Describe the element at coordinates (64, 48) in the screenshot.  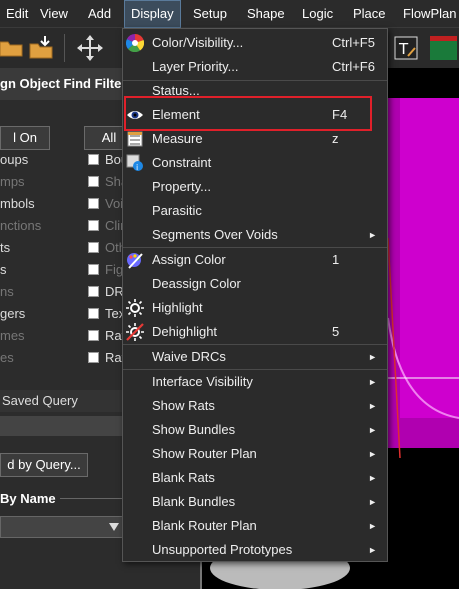
I see `toolbar-divider` at that location.